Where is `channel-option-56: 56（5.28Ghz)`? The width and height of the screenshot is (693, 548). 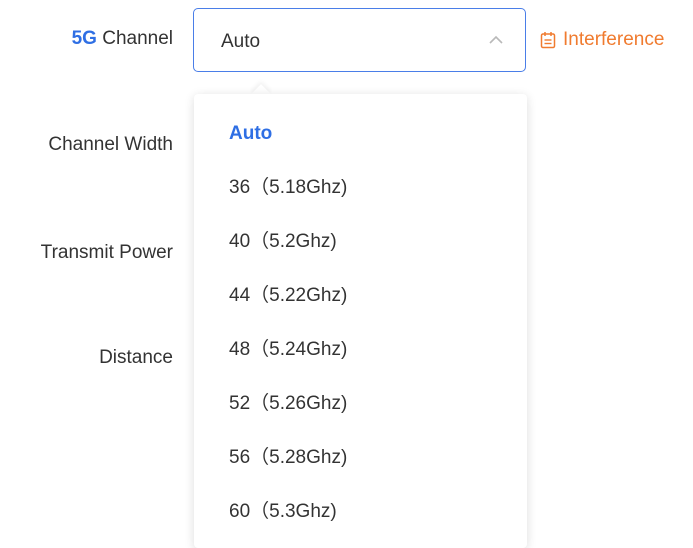
channel-option-56: 56（5.28Ghz) is located at coordinates (360, 463).